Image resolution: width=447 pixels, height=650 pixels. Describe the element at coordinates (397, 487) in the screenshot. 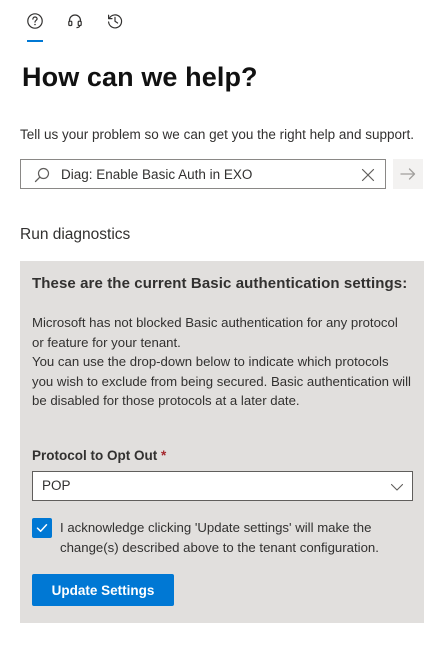

I see `chevron-down-icon` at that location.